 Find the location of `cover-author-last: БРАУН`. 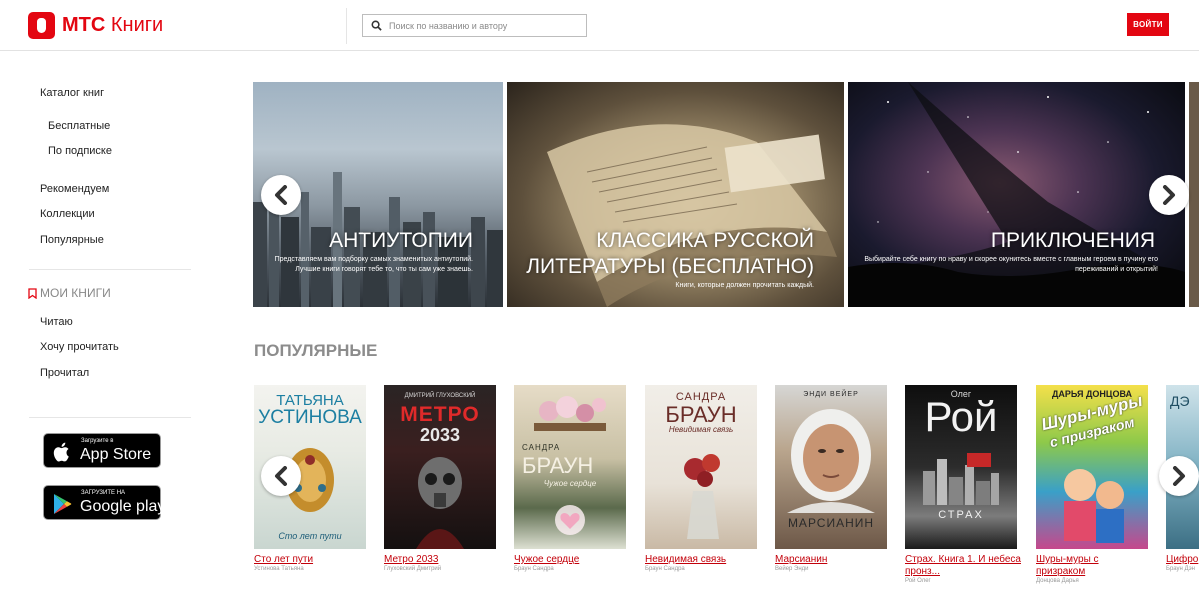

cover-author-last: БРАУН is located at coordinates (558, 465).